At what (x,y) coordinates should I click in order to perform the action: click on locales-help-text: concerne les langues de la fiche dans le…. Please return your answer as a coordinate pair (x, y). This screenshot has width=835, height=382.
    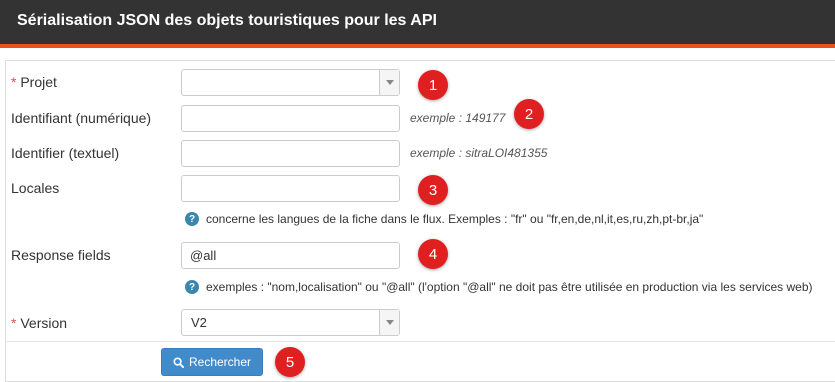
    Looking at the image, I should click on (455, 219).